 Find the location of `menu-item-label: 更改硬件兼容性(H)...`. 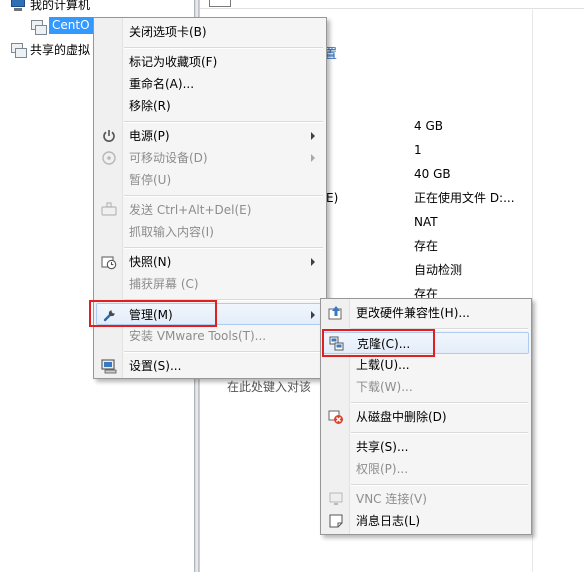

menu-item-label: 更改硬件兼容性(H)... is located at coordinates (413, 313).